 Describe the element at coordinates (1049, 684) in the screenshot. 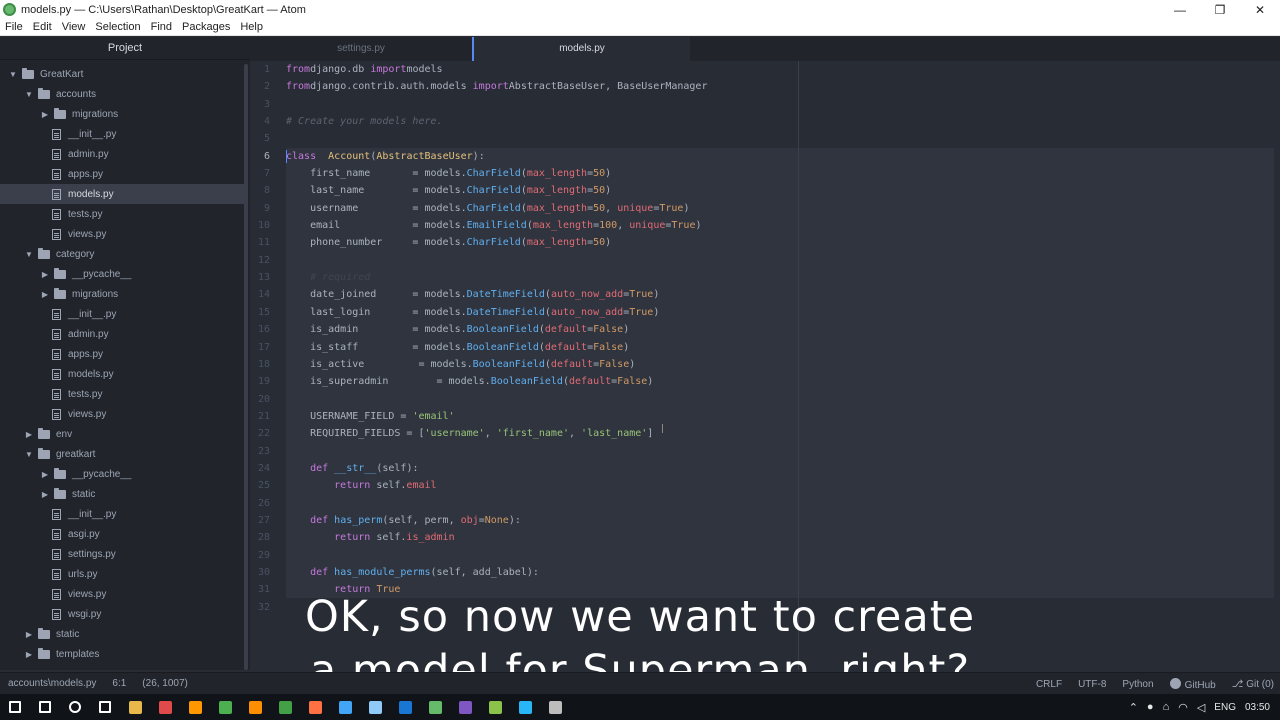

I see `line-ending: CRLF` at that location.